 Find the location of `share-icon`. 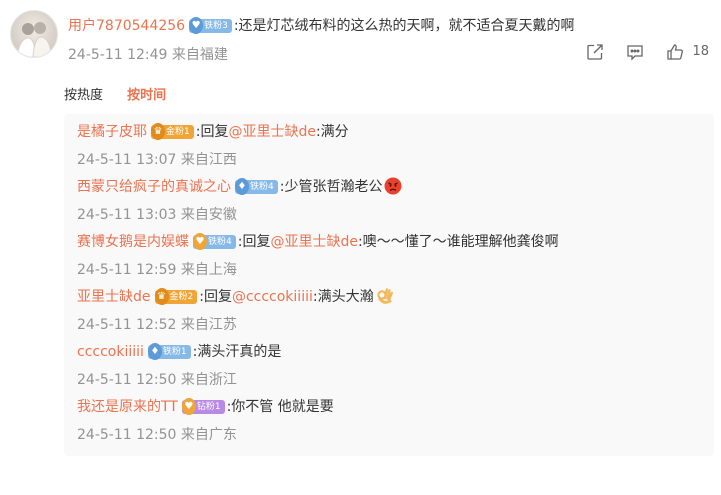

share-icon is located at coordinates (595, 52).